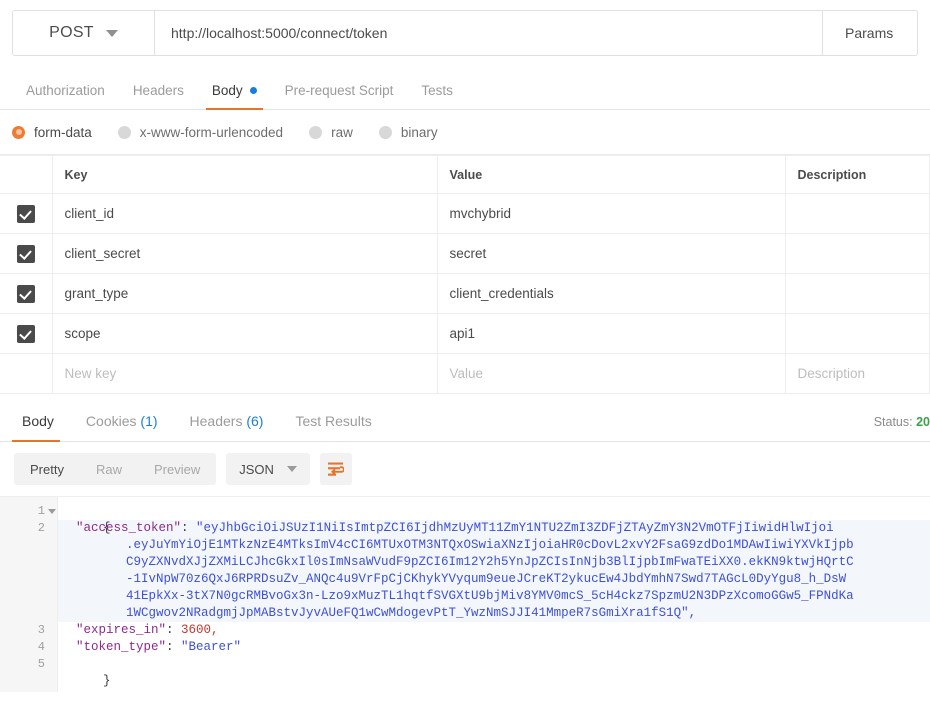 This screenshot has width=930, height=702. What do you see at coordinates (65, 96) in the screenshot?
I see `tab-authorization: Authorization` at bounding box center [65, 96].